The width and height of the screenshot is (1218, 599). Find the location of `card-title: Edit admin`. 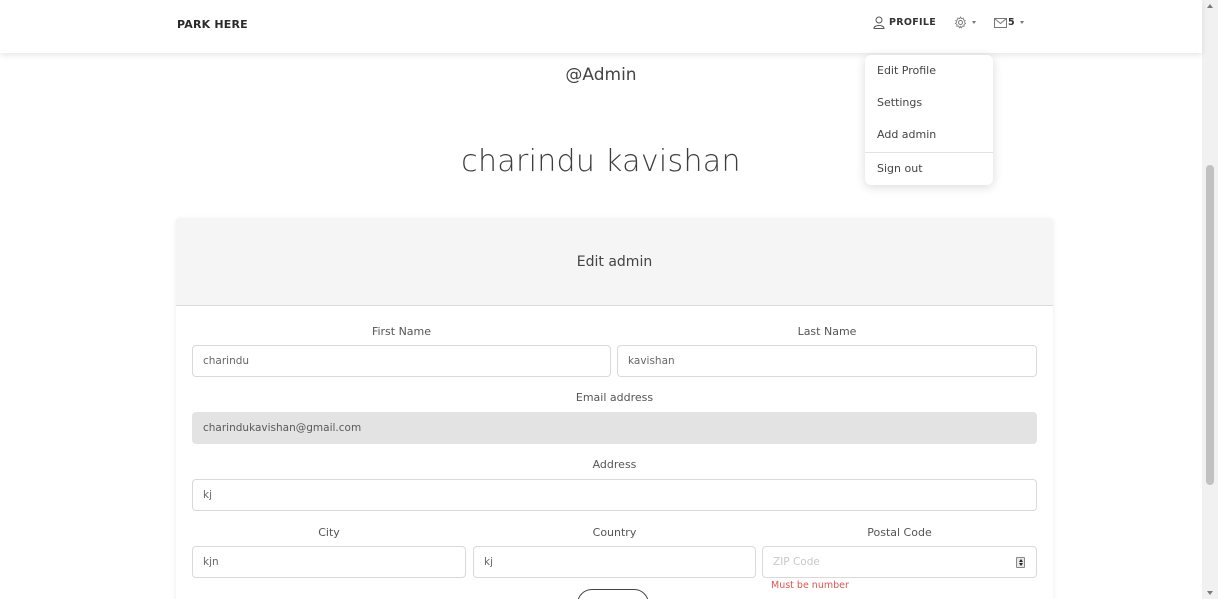

card-title: Edit admin is located at coordinates (614, 262).